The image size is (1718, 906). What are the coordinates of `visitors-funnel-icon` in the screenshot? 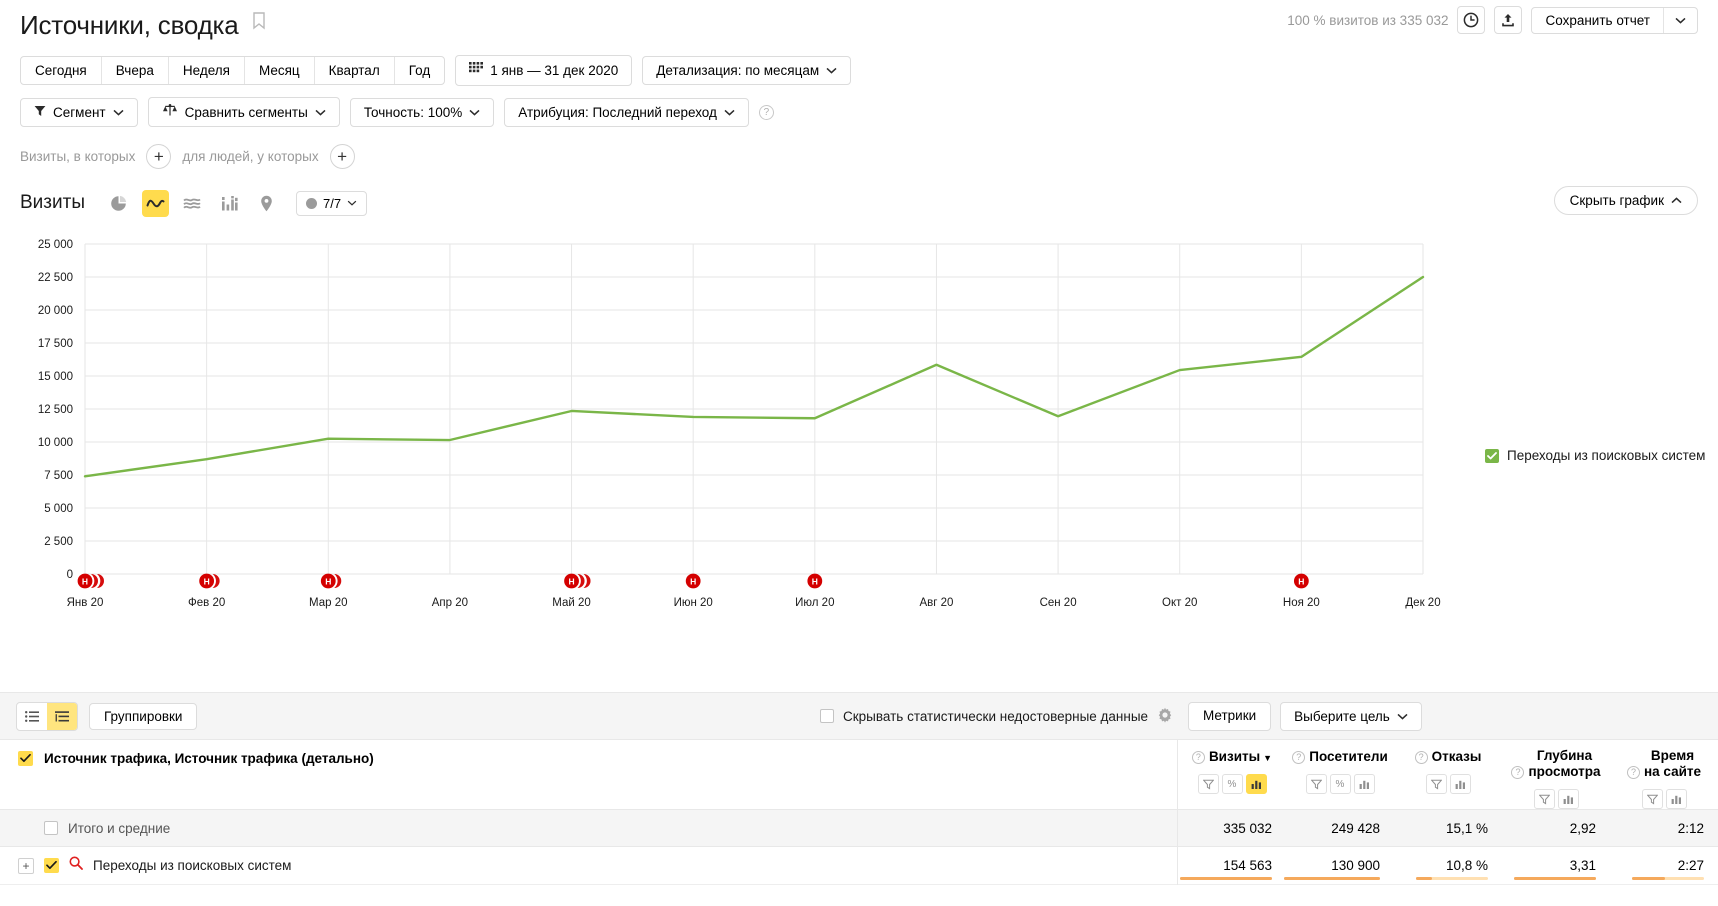 It's located at (1316, 784).